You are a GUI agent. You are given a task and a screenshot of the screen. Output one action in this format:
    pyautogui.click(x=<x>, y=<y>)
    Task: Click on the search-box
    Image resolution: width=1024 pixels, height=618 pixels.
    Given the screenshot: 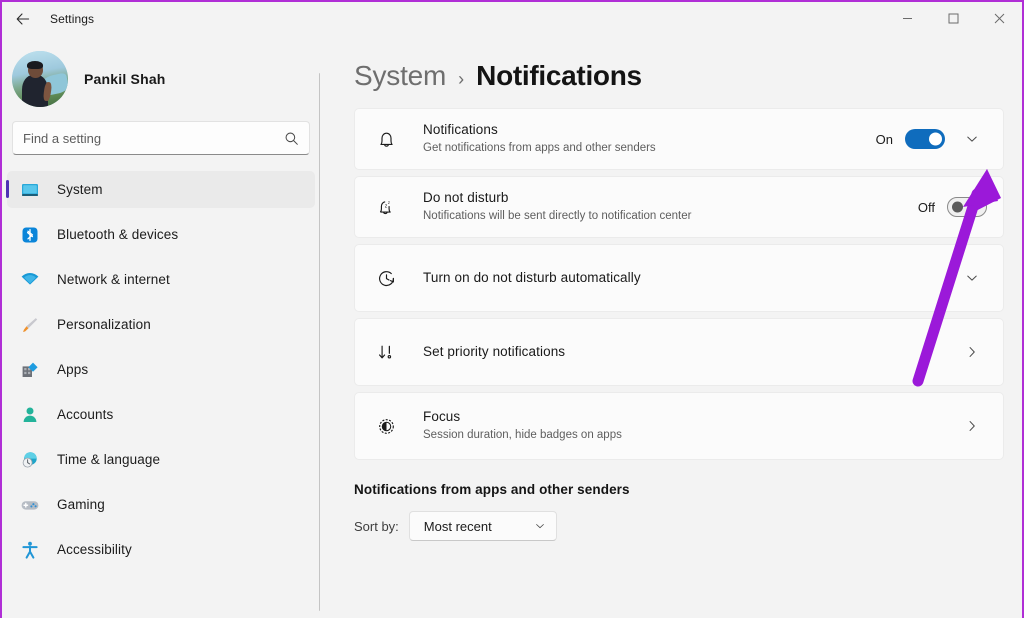 What is the action you would take?
    pyautogui.click(x=161, y=138)
    